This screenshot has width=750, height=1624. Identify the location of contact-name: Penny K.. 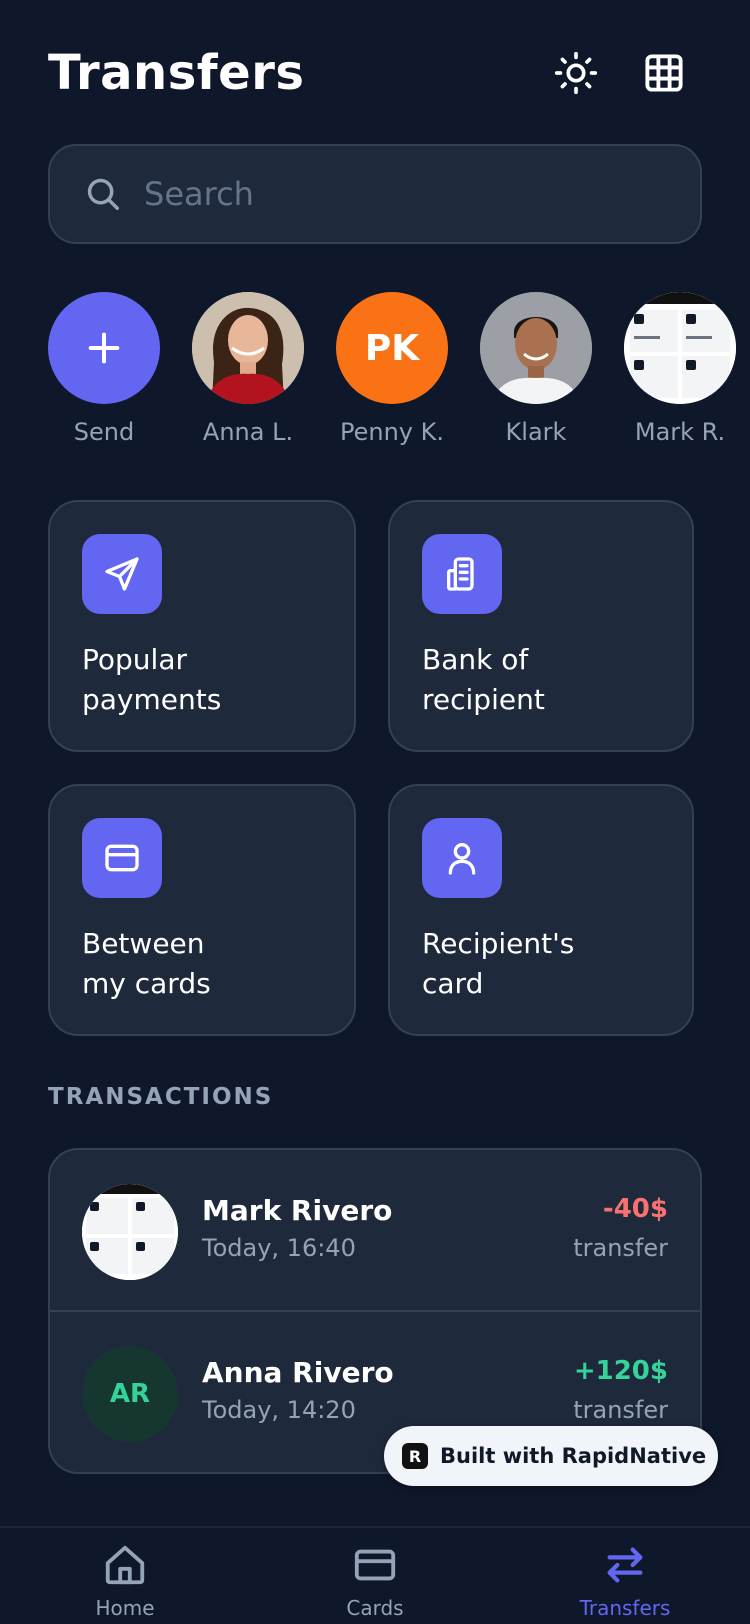
(391, 432).